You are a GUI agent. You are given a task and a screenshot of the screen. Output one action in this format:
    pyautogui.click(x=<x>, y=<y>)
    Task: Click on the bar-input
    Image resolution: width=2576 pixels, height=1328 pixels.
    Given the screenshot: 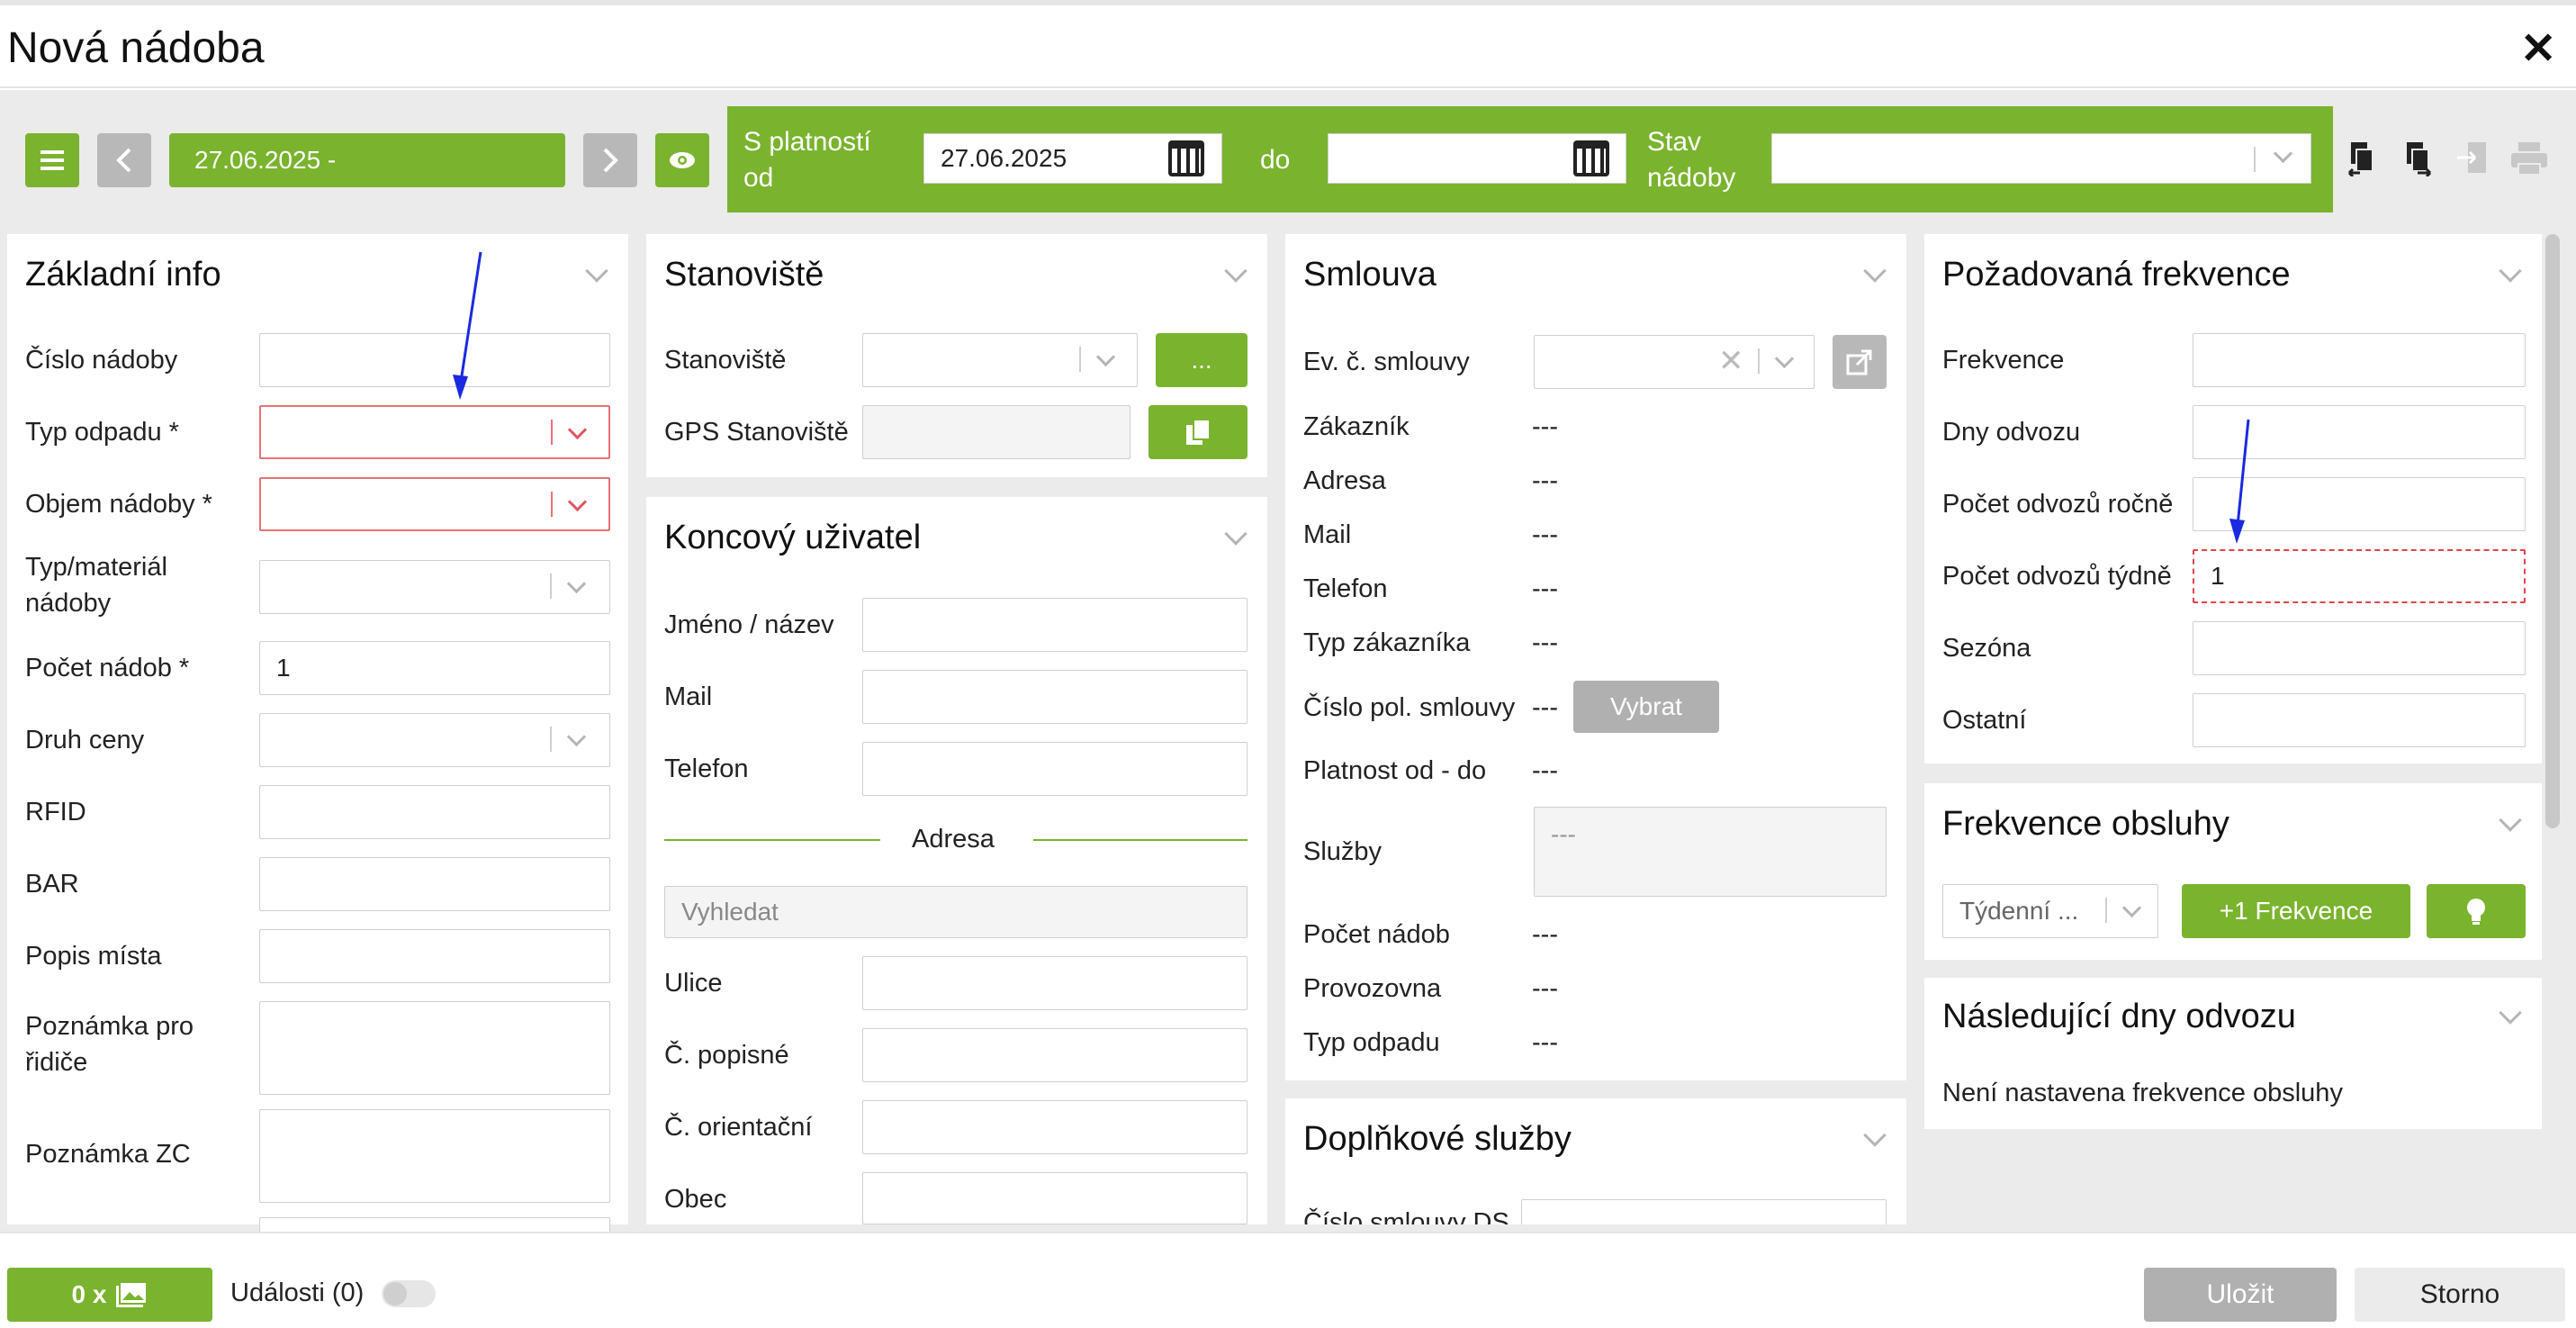 What is the action you would take?
    pyautogui.click(x=434, y=884)
    